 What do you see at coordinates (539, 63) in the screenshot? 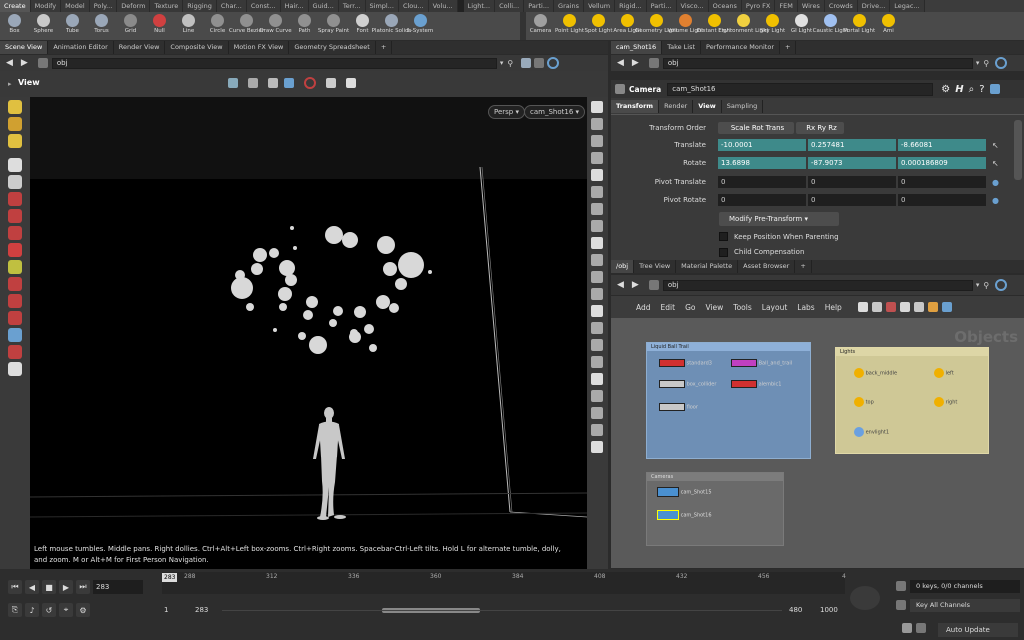
I see `pane-menu-icon` at bounding box center [539, 63].